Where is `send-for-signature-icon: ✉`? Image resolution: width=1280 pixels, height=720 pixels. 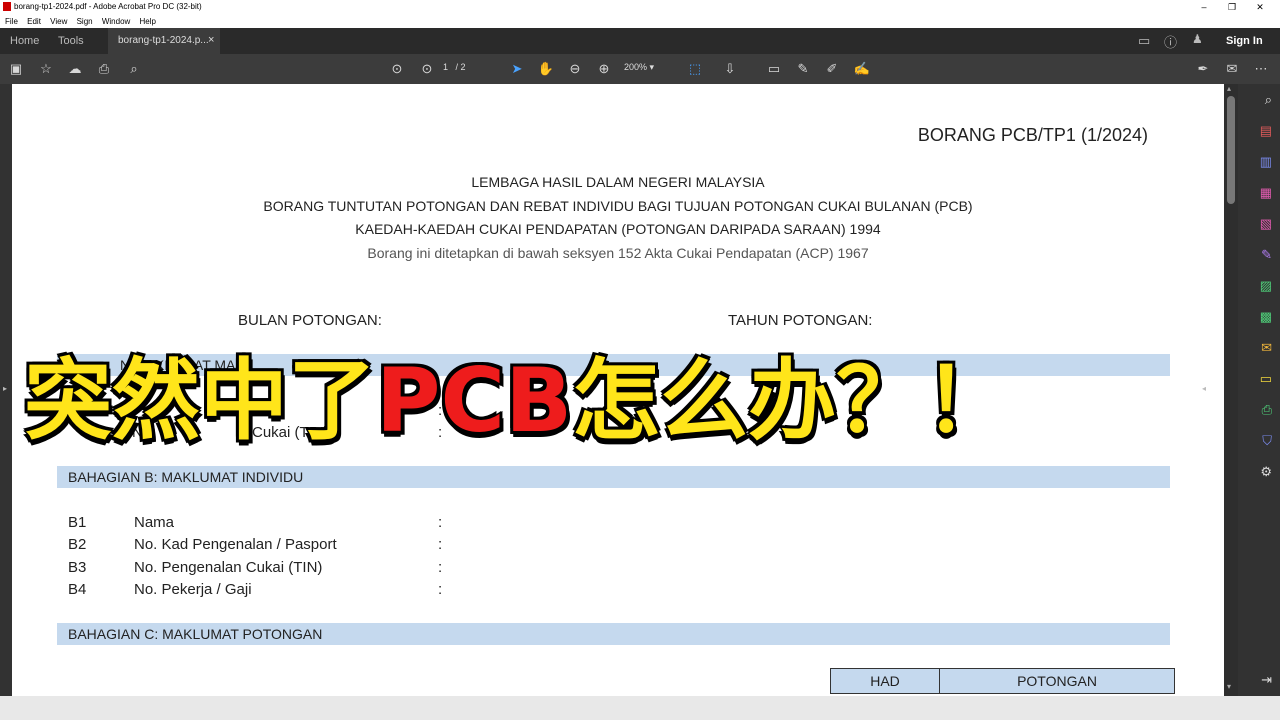 send-for-signature-icon: ✉ is located at coordinates (1259, 348).